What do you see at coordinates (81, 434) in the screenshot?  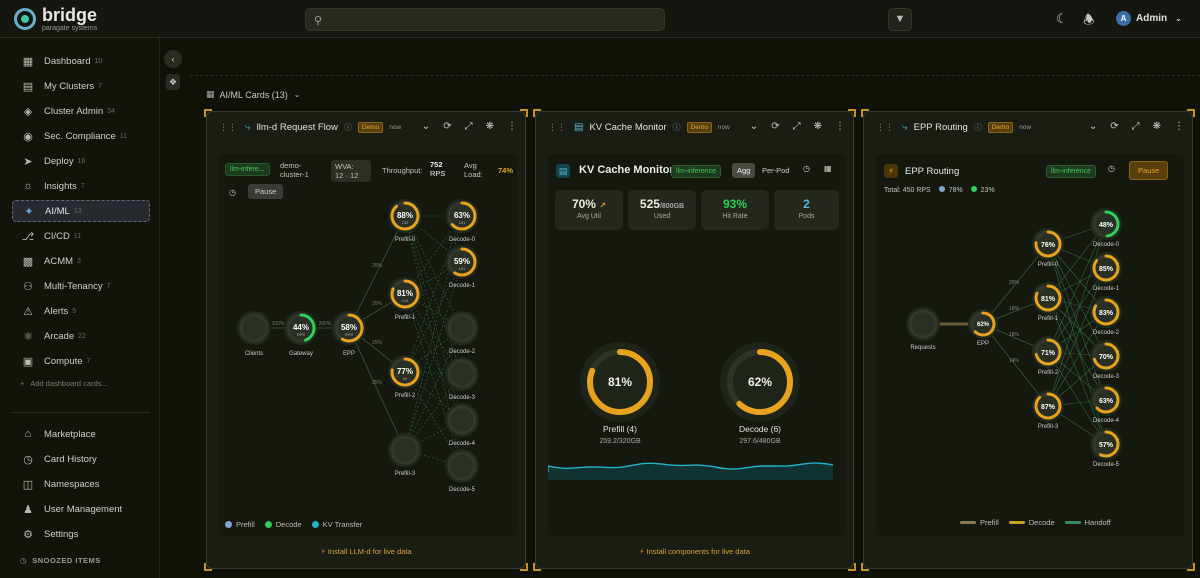 I see `sidebar-item-marketplace: ⌂ Marketplace` at bounding box center [81, 434].